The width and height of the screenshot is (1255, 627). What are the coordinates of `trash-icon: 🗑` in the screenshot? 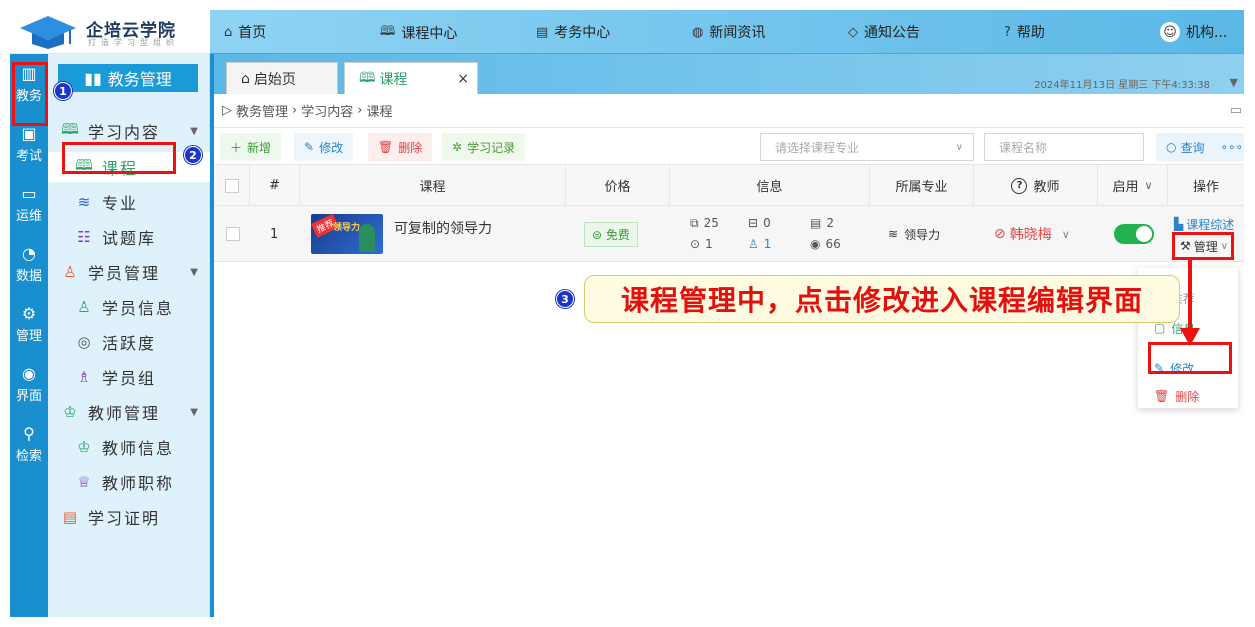 It's located at (386, 147).